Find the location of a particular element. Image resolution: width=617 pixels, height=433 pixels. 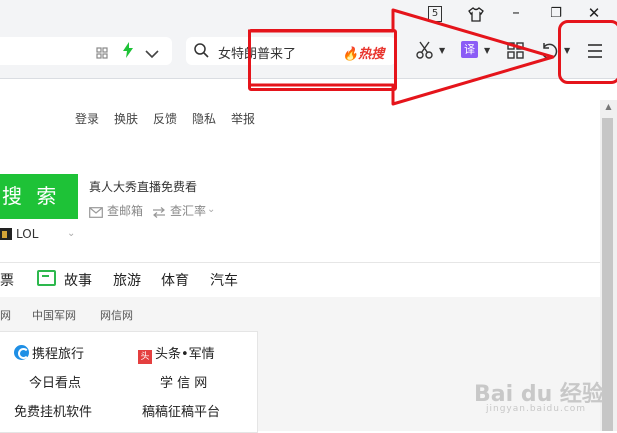

annotation-arrow is located at coordinates (401, 57).